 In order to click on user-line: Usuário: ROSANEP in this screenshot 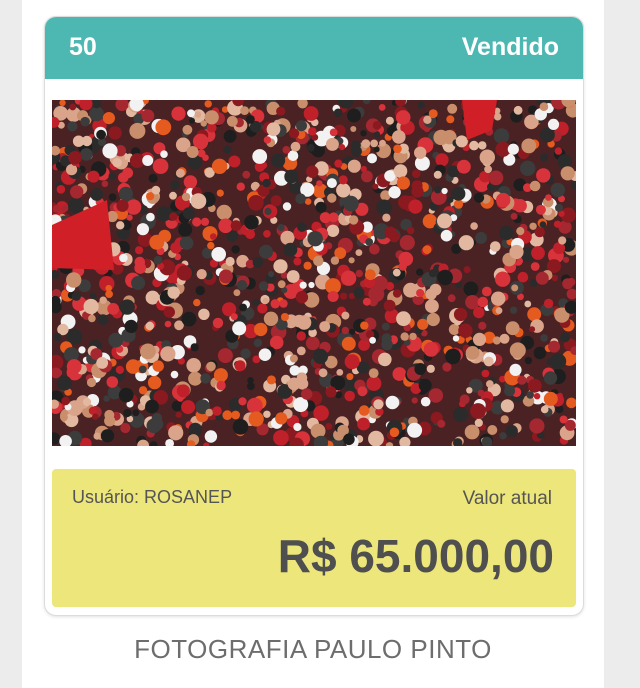, I will do `click(152, 497)`.